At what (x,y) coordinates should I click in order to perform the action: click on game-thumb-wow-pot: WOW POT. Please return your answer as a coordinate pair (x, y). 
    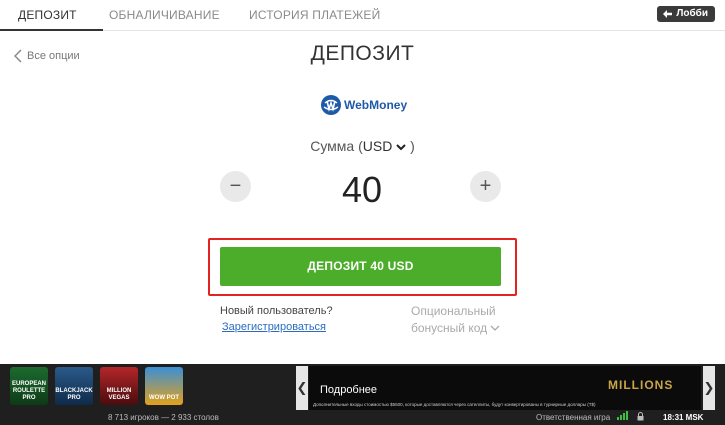
    Looking at the image, I should click on (164, 386).